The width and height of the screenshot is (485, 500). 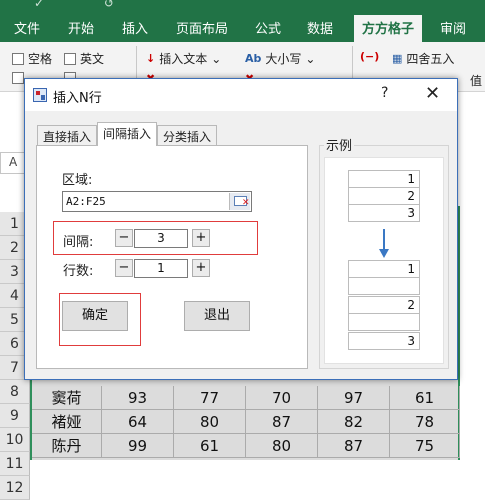 I want to click on value-button: 值, so click(x=476, y=80).